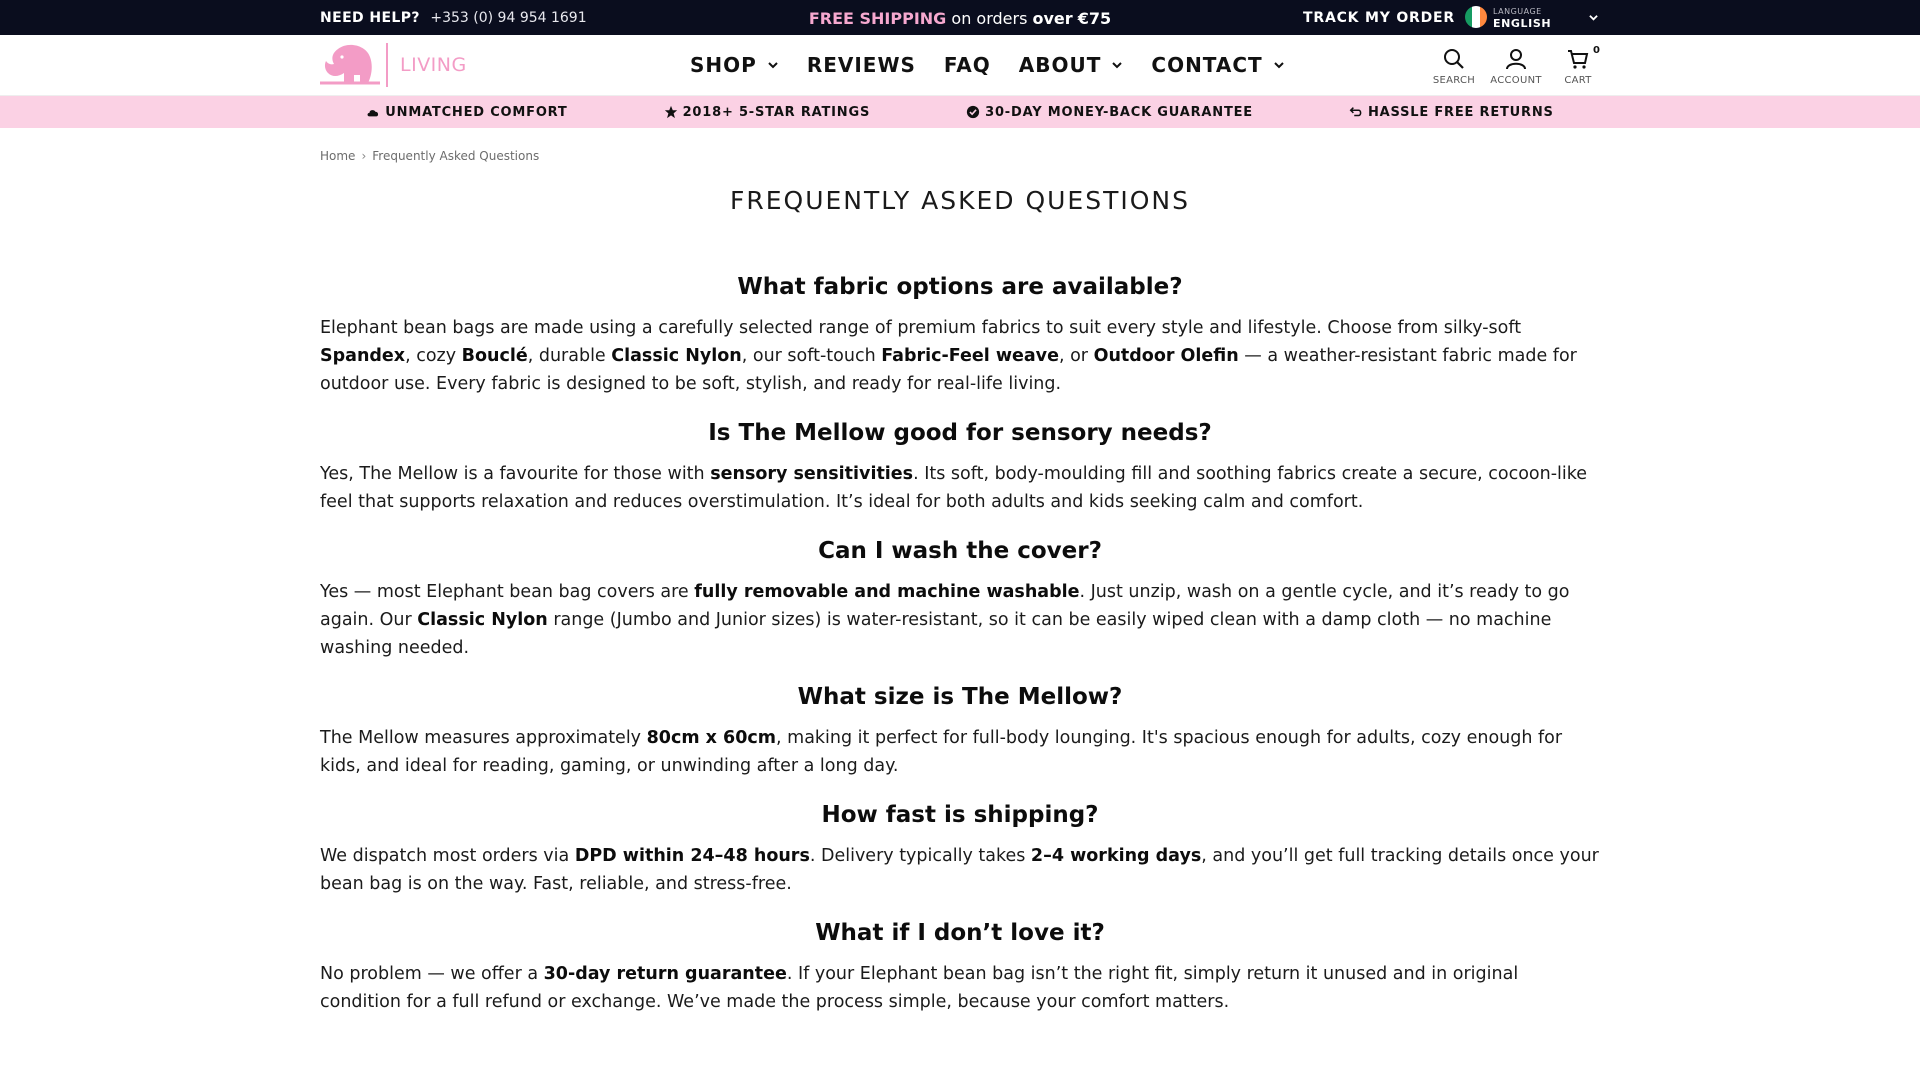 Image resolution: width=1920 pixels, height=1080 pixels. What do you see at coordinates (364, 156) in the screenshot?
I see `chevron-right-icon: ›` at bounding box center [364, 156].